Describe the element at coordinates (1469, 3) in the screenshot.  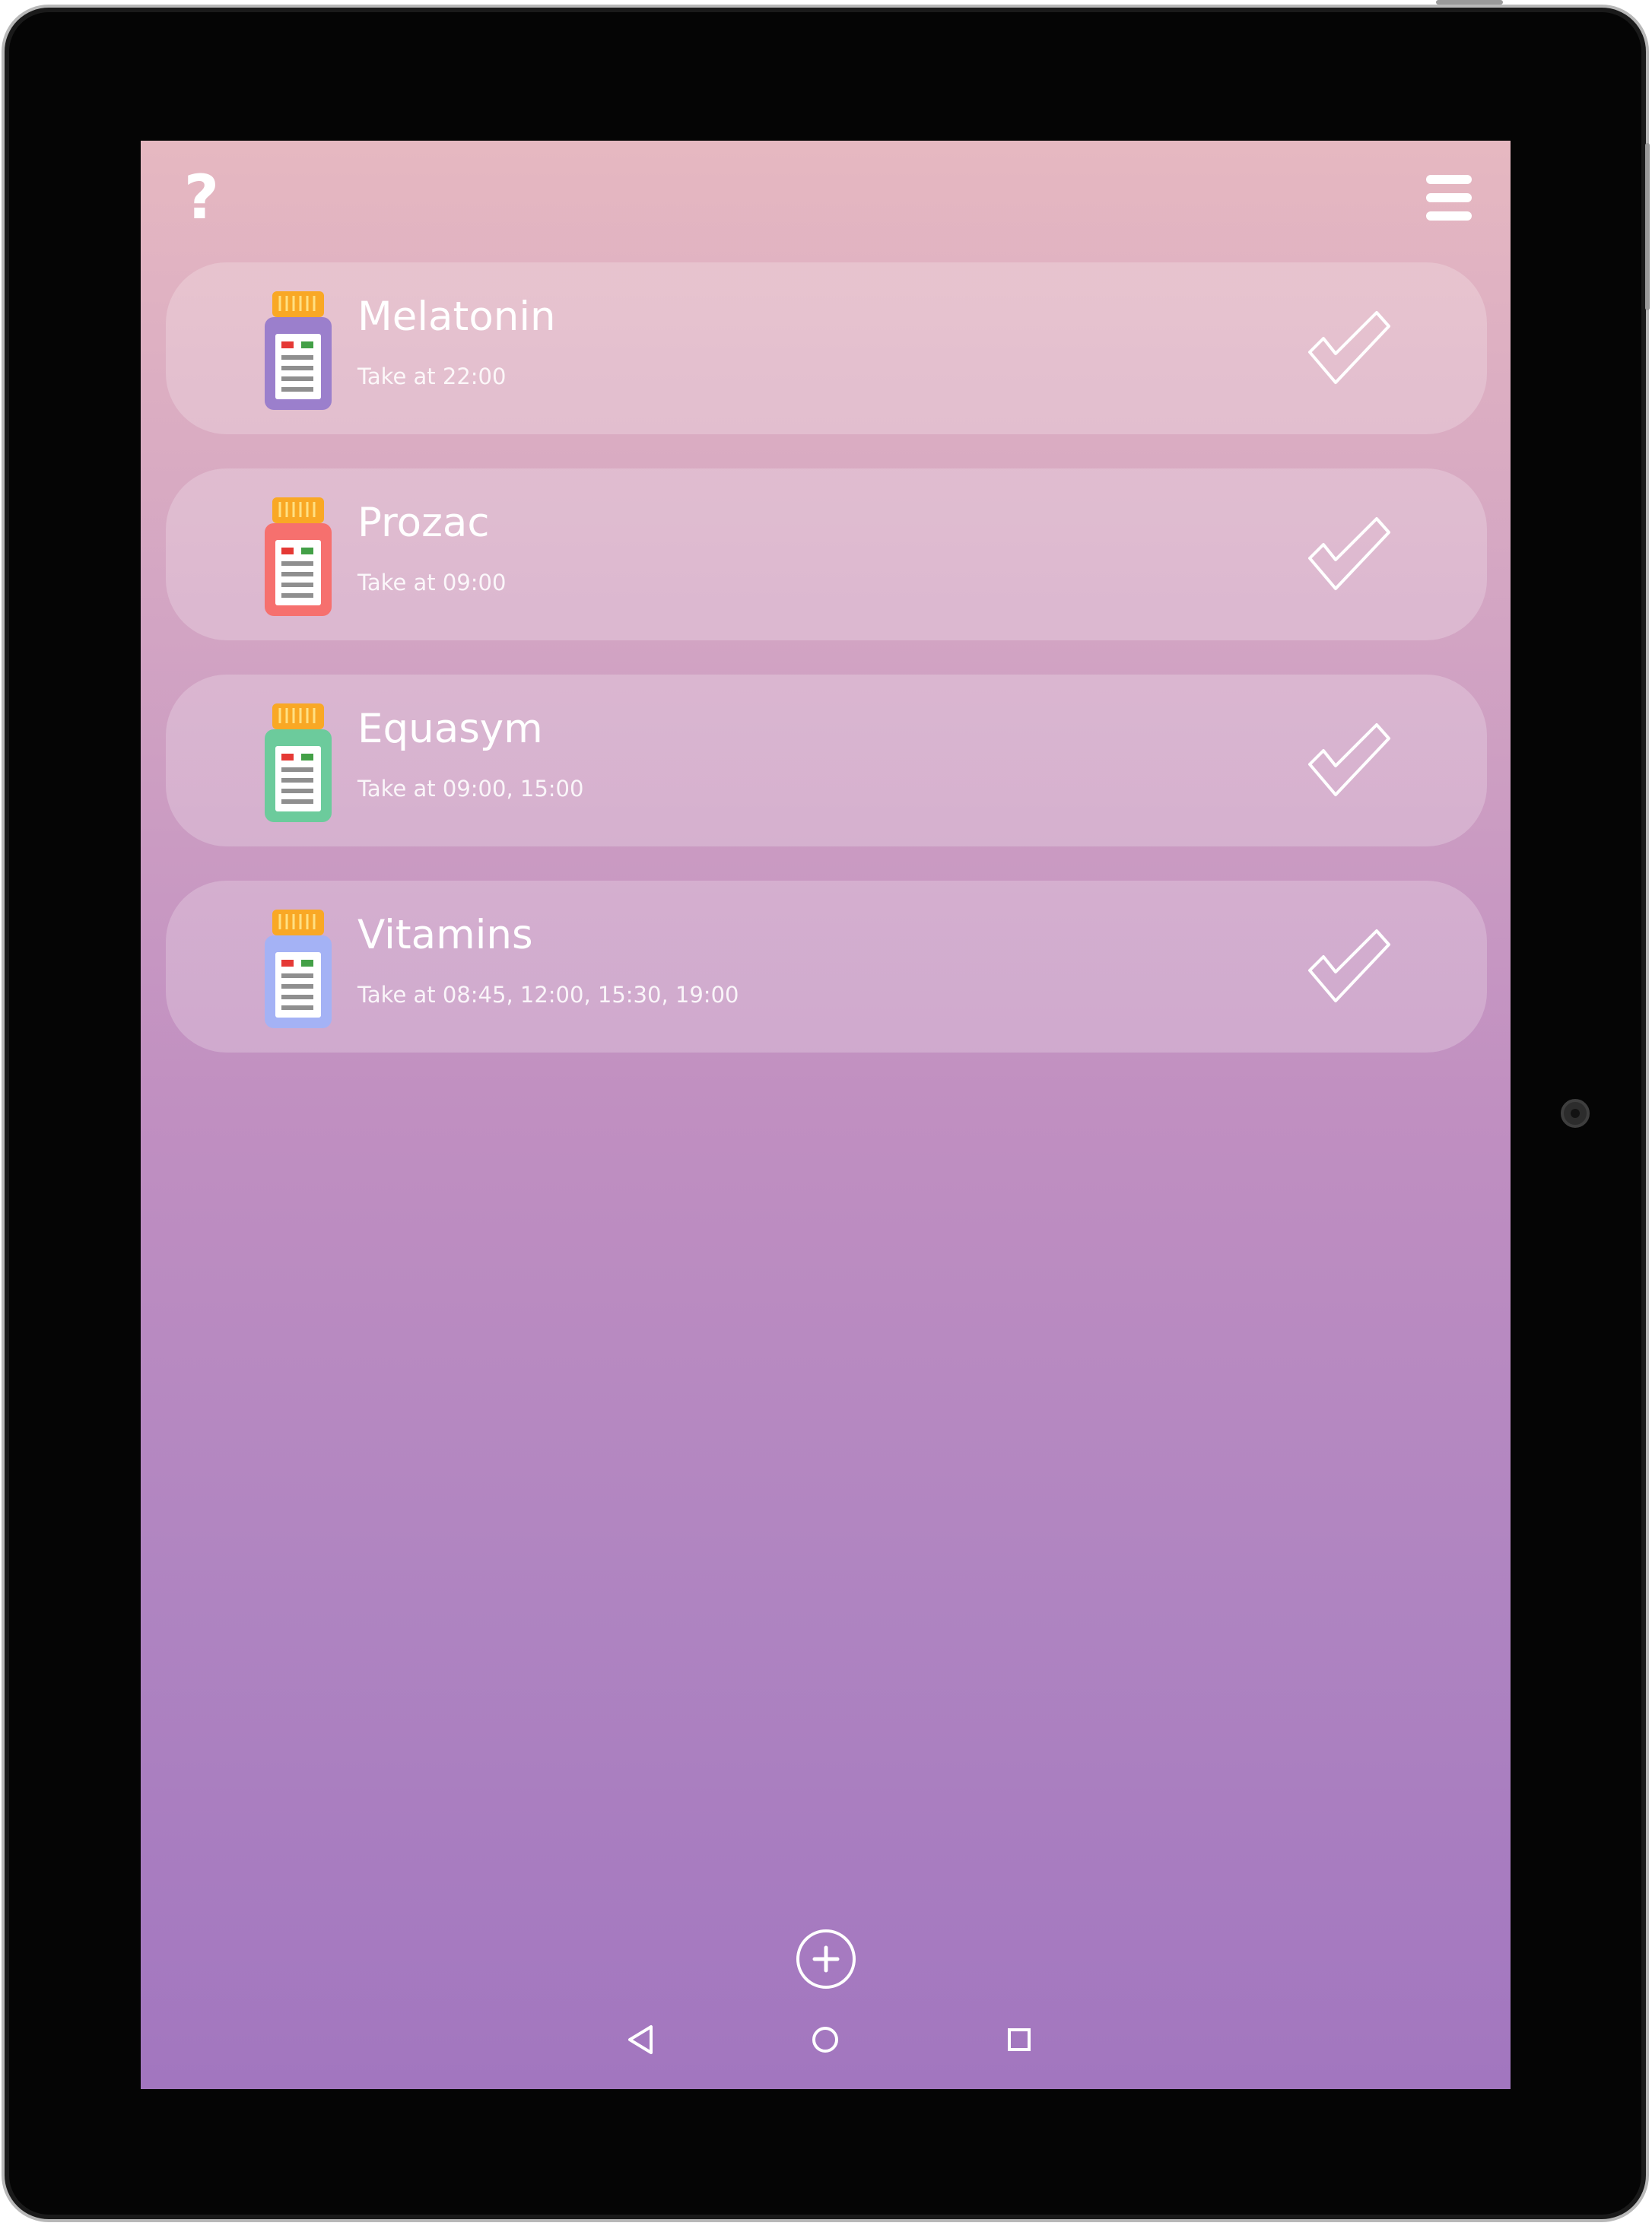
I see `power-button` at that location.